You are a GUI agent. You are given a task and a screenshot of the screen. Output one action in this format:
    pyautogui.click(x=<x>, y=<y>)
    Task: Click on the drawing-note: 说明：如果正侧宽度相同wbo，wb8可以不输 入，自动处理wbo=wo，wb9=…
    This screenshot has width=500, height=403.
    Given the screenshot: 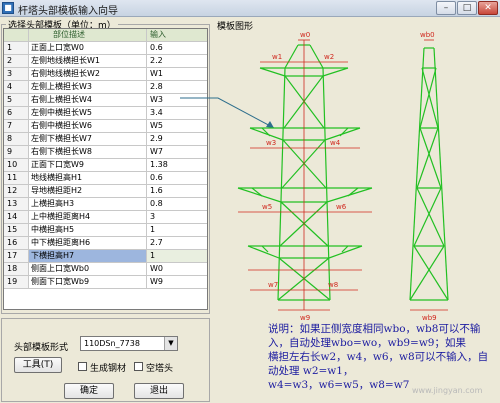 What is the action you would take?
    pyautogui.click(x=381, y=357)
    